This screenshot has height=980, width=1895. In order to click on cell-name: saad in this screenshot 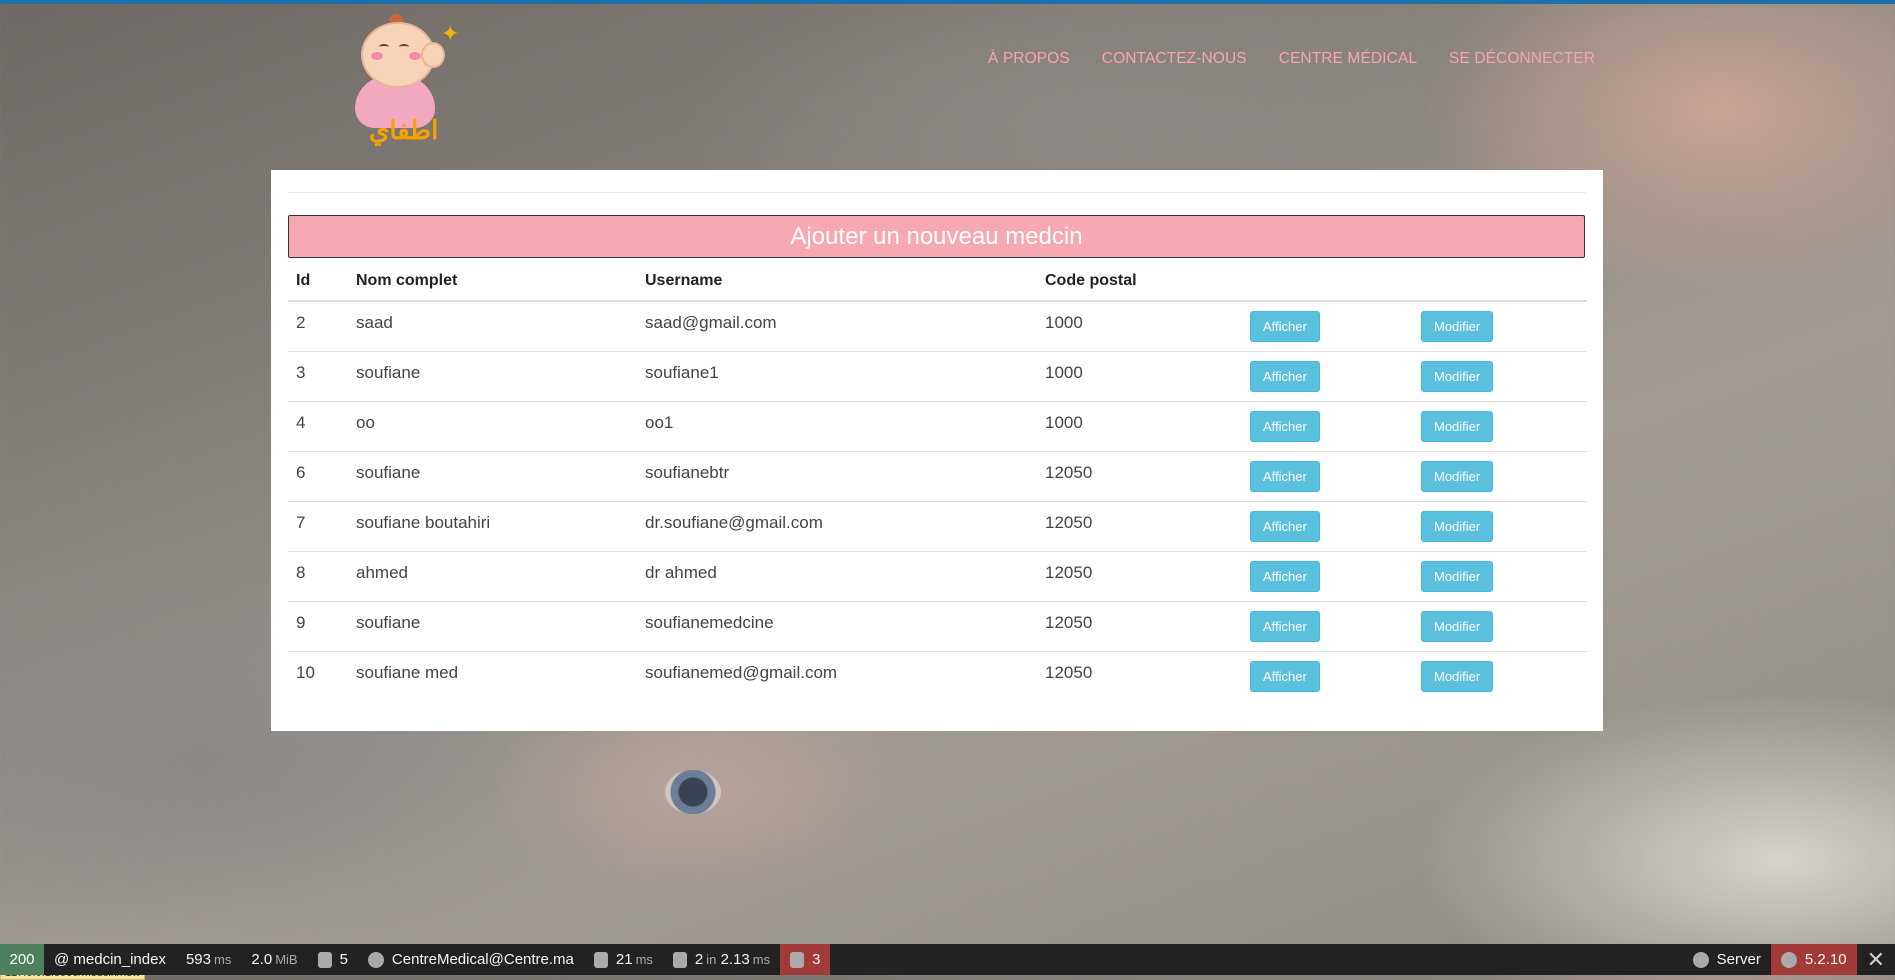, I will do `click(492, 326)`.